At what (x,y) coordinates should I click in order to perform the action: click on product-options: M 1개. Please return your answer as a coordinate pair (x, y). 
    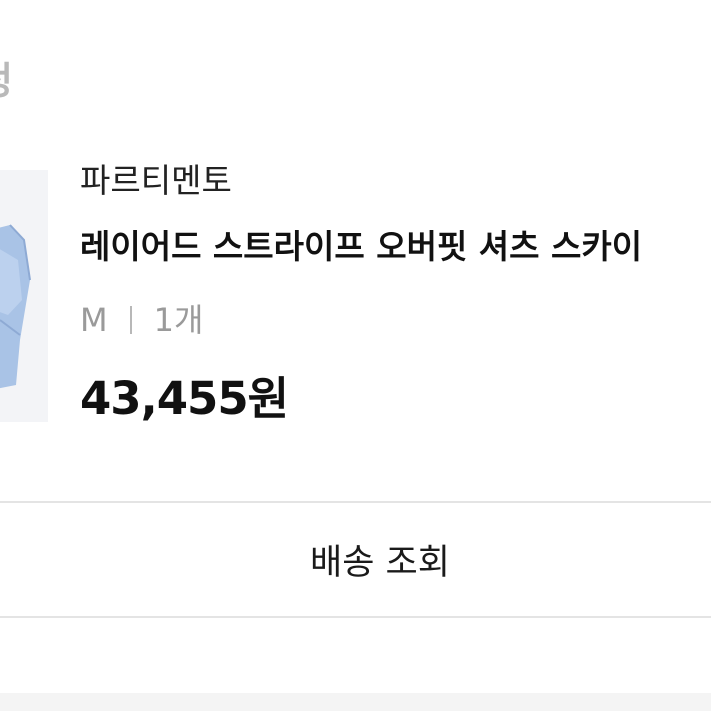
    Looking at the image, I should click on (141, 320).